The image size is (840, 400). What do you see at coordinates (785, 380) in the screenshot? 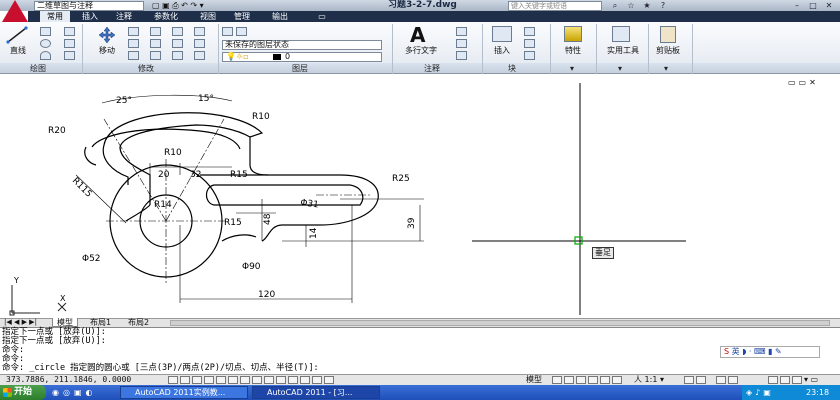
I see `isolate-objects-icon` at bounding box center [785, 380].